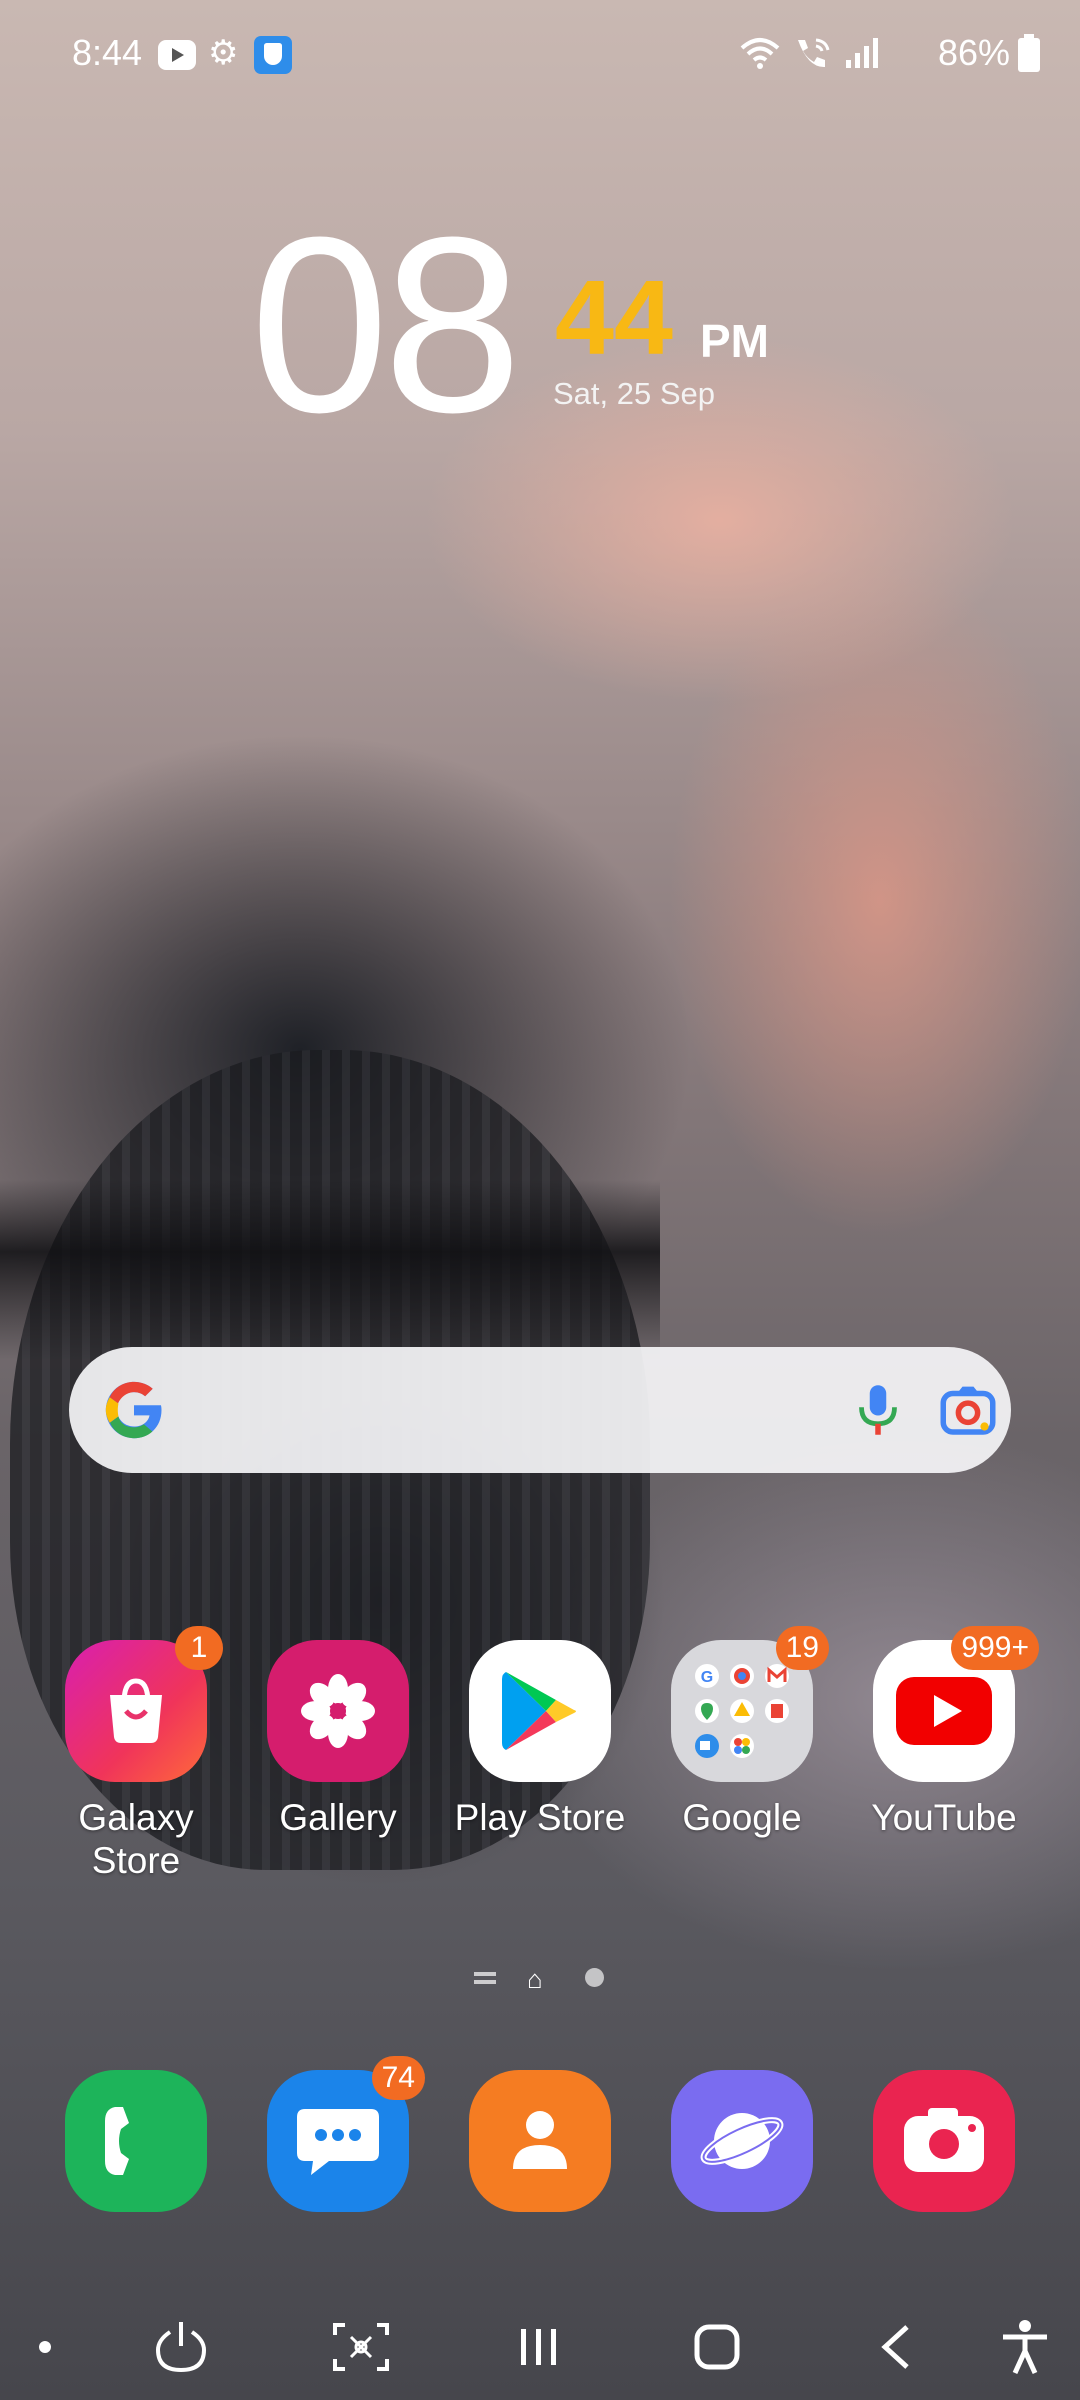  What do you see at coordinates (486, 1978) in the screenshot?
I see `menu-lines-icon` at bounding box center [486, 1978].